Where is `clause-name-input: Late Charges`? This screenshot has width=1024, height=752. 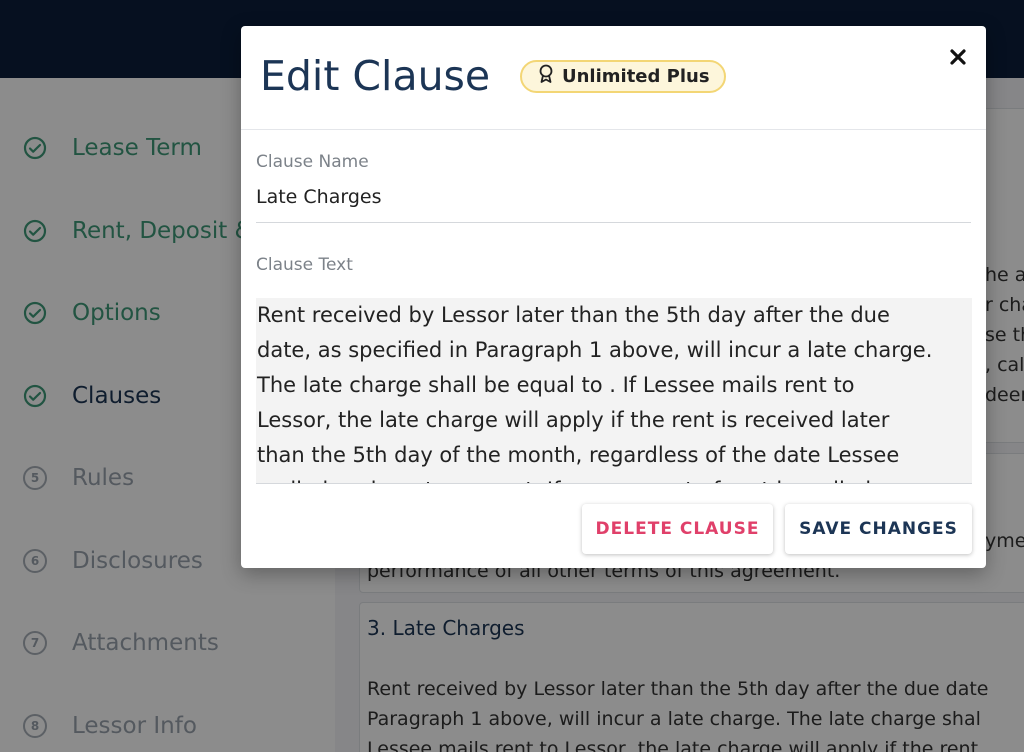
clause-name-input: Late Charges is located at coordinates (319, 197).